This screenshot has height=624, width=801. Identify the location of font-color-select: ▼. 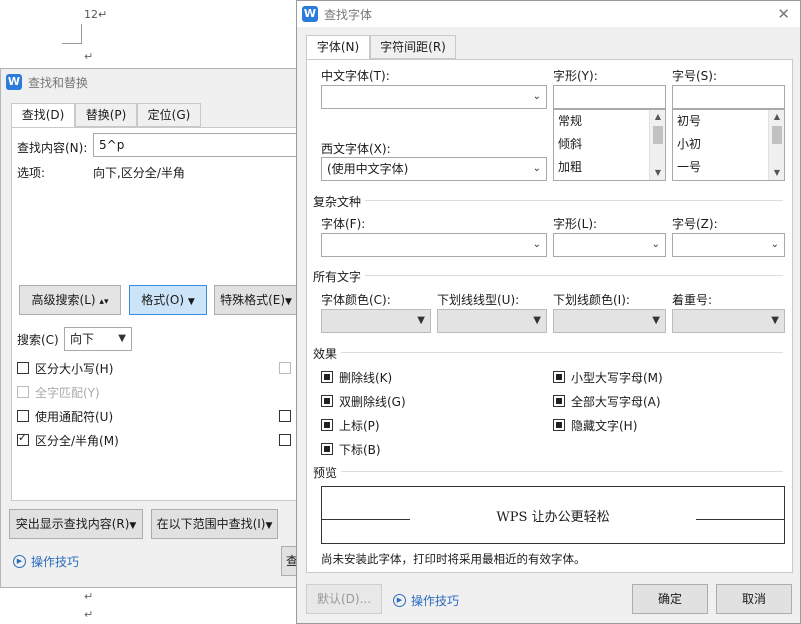
(376, 321).